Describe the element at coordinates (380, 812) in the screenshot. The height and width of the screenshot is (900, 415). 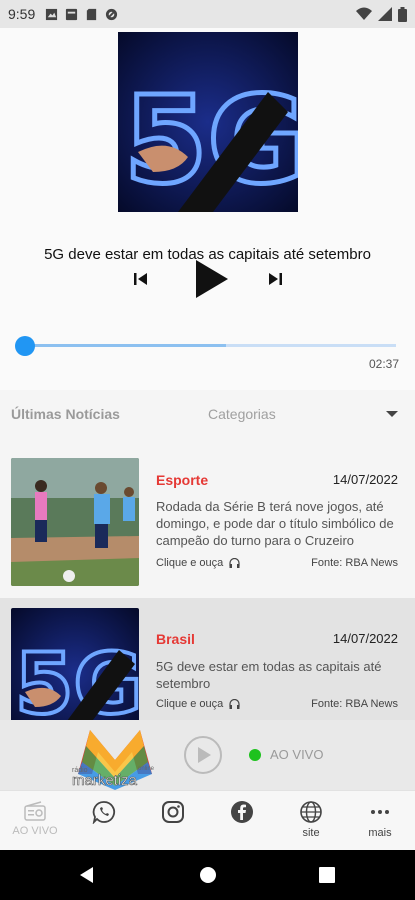
I see `more-icon` at that location.